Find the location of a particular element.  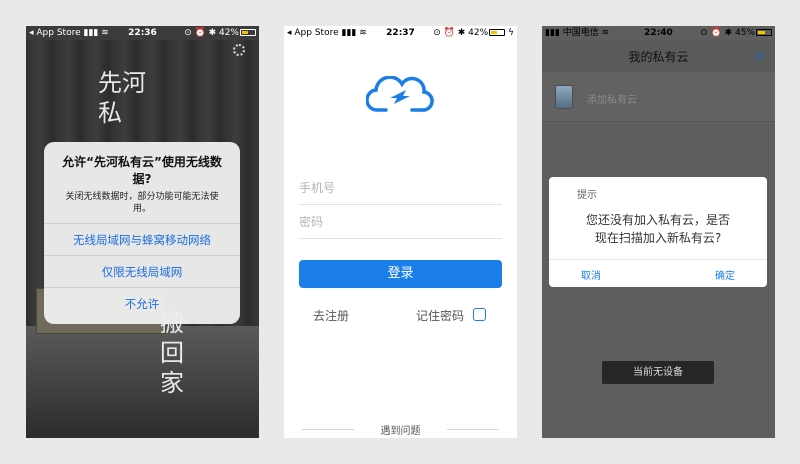

password-input: 密码 is located at coordinates (400, 222).